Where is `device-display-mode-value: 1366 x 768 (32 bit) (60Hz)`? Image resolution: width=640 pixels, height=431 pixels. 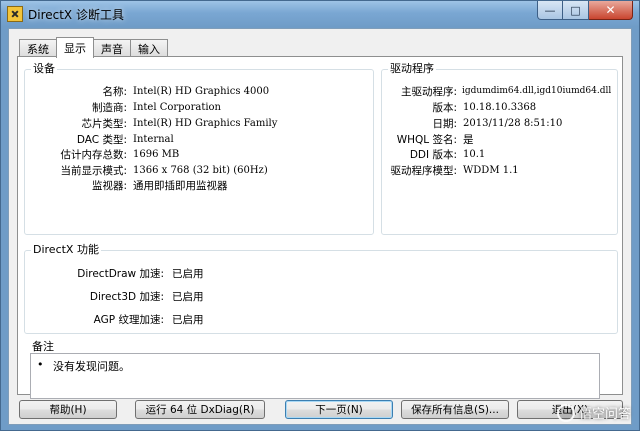 device-display-mode-value: 1366 x 768 (32 bit) (60Hz) is located at coordinates (200, 170).